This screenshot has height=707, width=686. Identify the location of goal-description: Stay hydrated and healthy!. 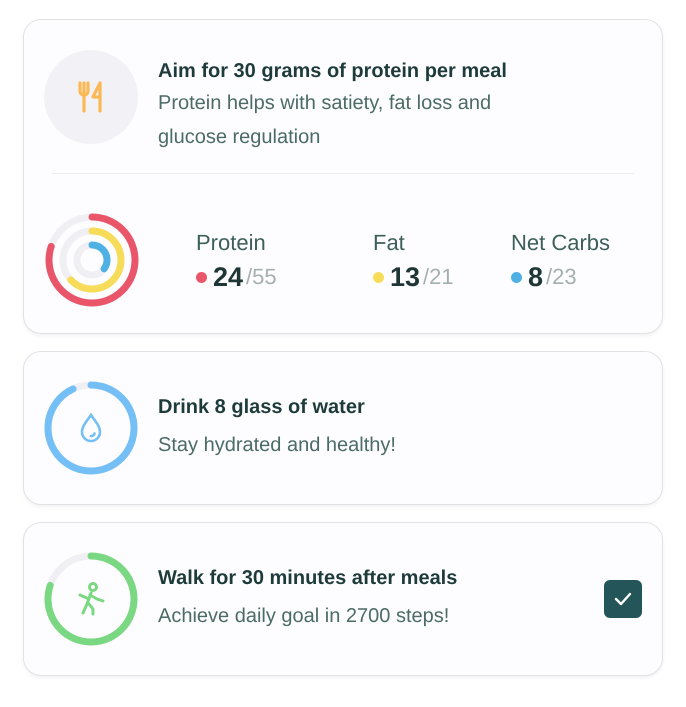
(277, 445).